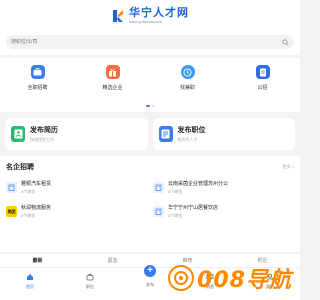 The height and width of the screenshot is (300, 320). Describe the element at coordinates (288, 167) in the screenshot. I see `more-link: 更多 >` at that location.